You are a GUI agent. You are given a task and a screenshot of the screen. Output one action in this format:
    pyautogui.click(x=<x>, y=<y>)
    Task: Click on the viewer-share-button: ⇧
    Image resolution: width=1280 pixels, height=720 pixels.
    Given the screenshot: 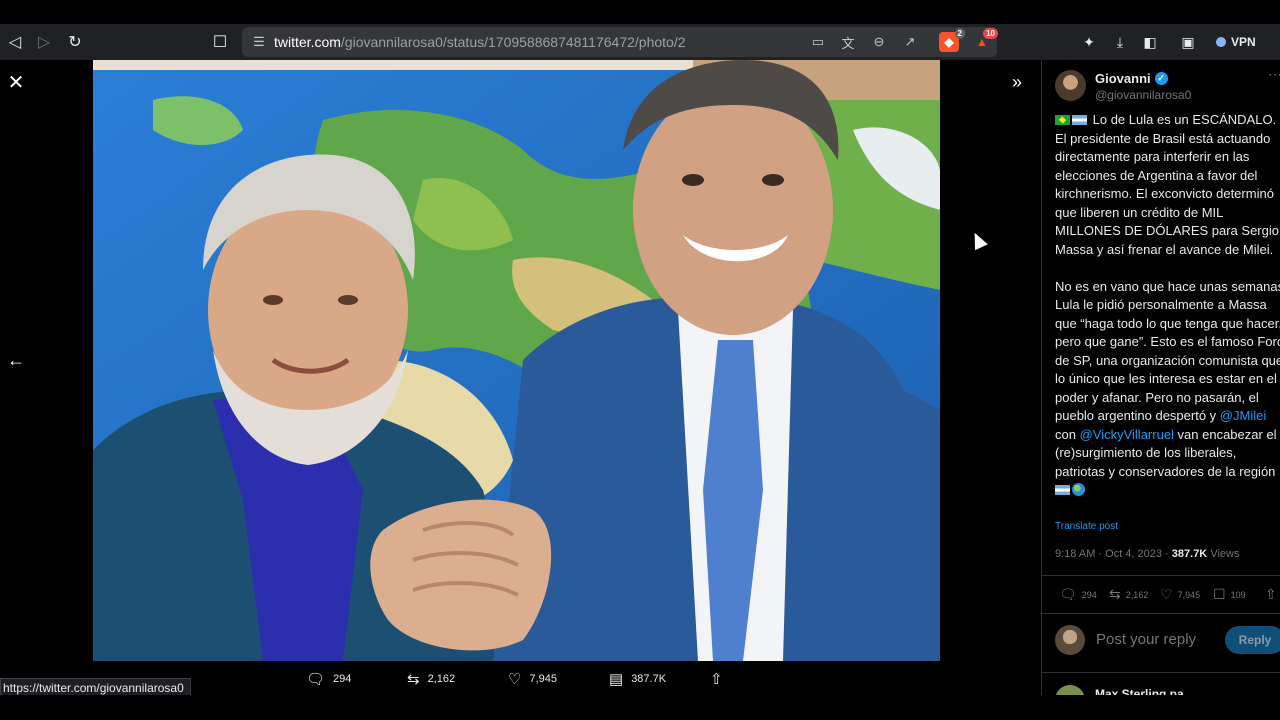 What is the action you would take?
    pyautogui.click(x=716, y=679)
    